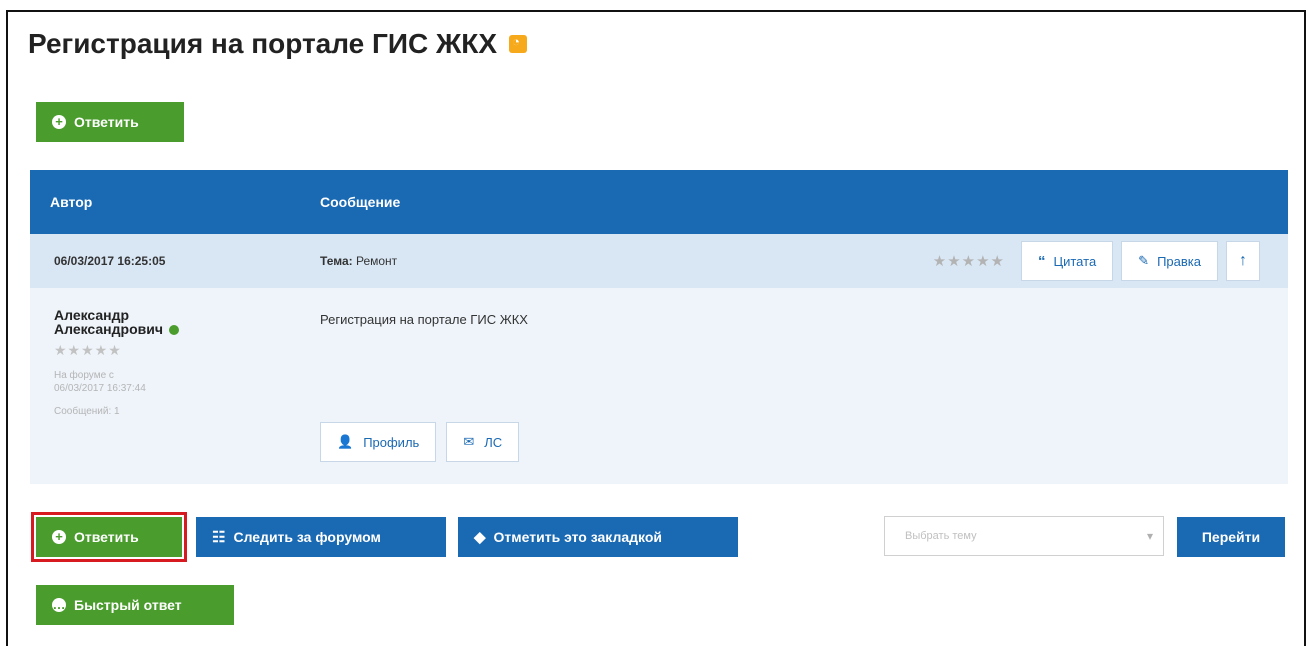  Describe the element at coordinates (1042, 261) in the screenshot. I see `quote-icon: “` at that location.